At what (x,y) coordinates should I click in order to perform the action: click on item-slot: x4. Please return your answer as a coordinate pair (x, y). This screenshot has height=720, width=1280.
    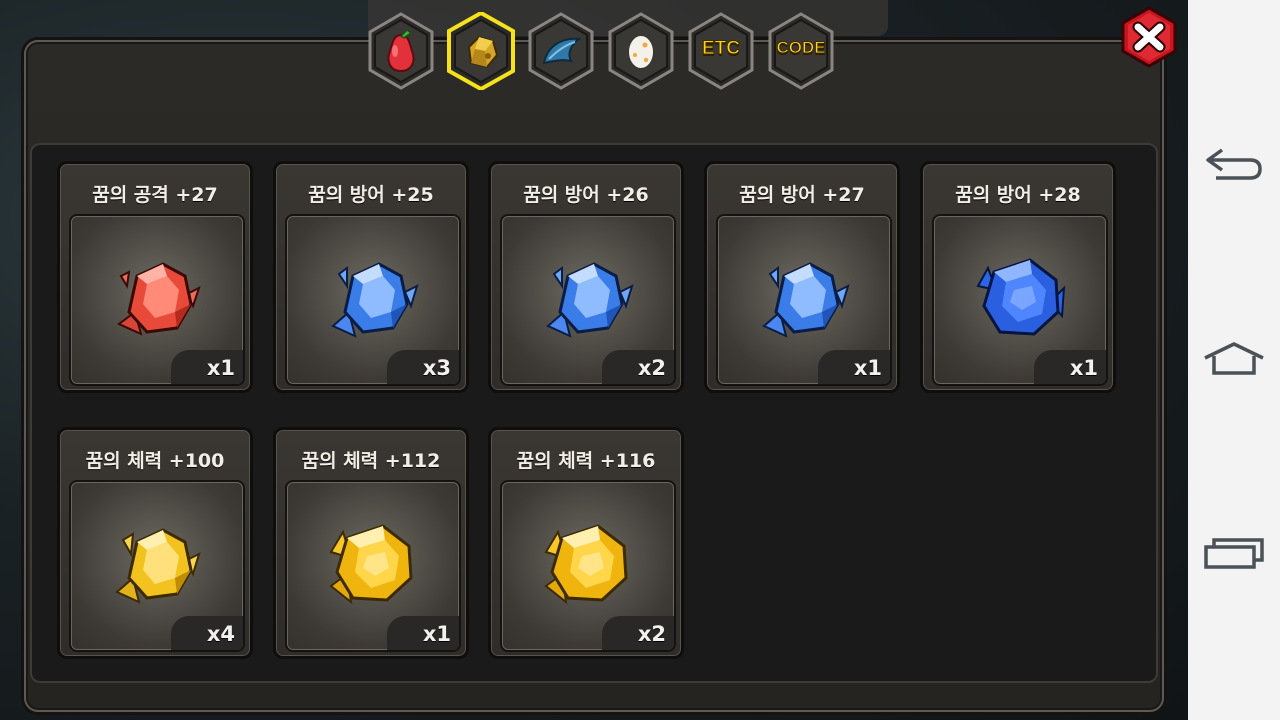
    Looking at the image, I should click on (157, 566).